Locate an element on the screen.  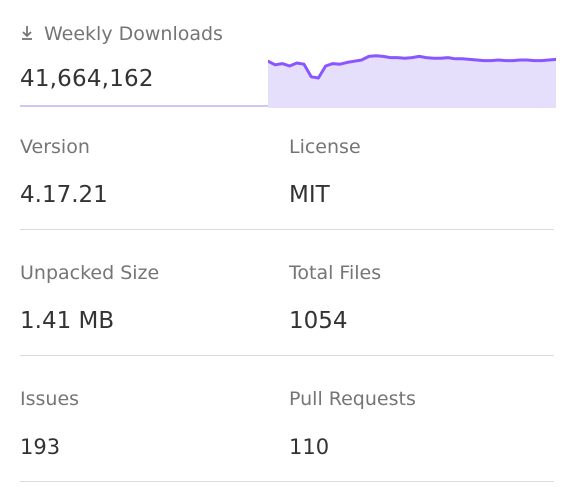
sparkline-area is located at coordinates (412, 81).